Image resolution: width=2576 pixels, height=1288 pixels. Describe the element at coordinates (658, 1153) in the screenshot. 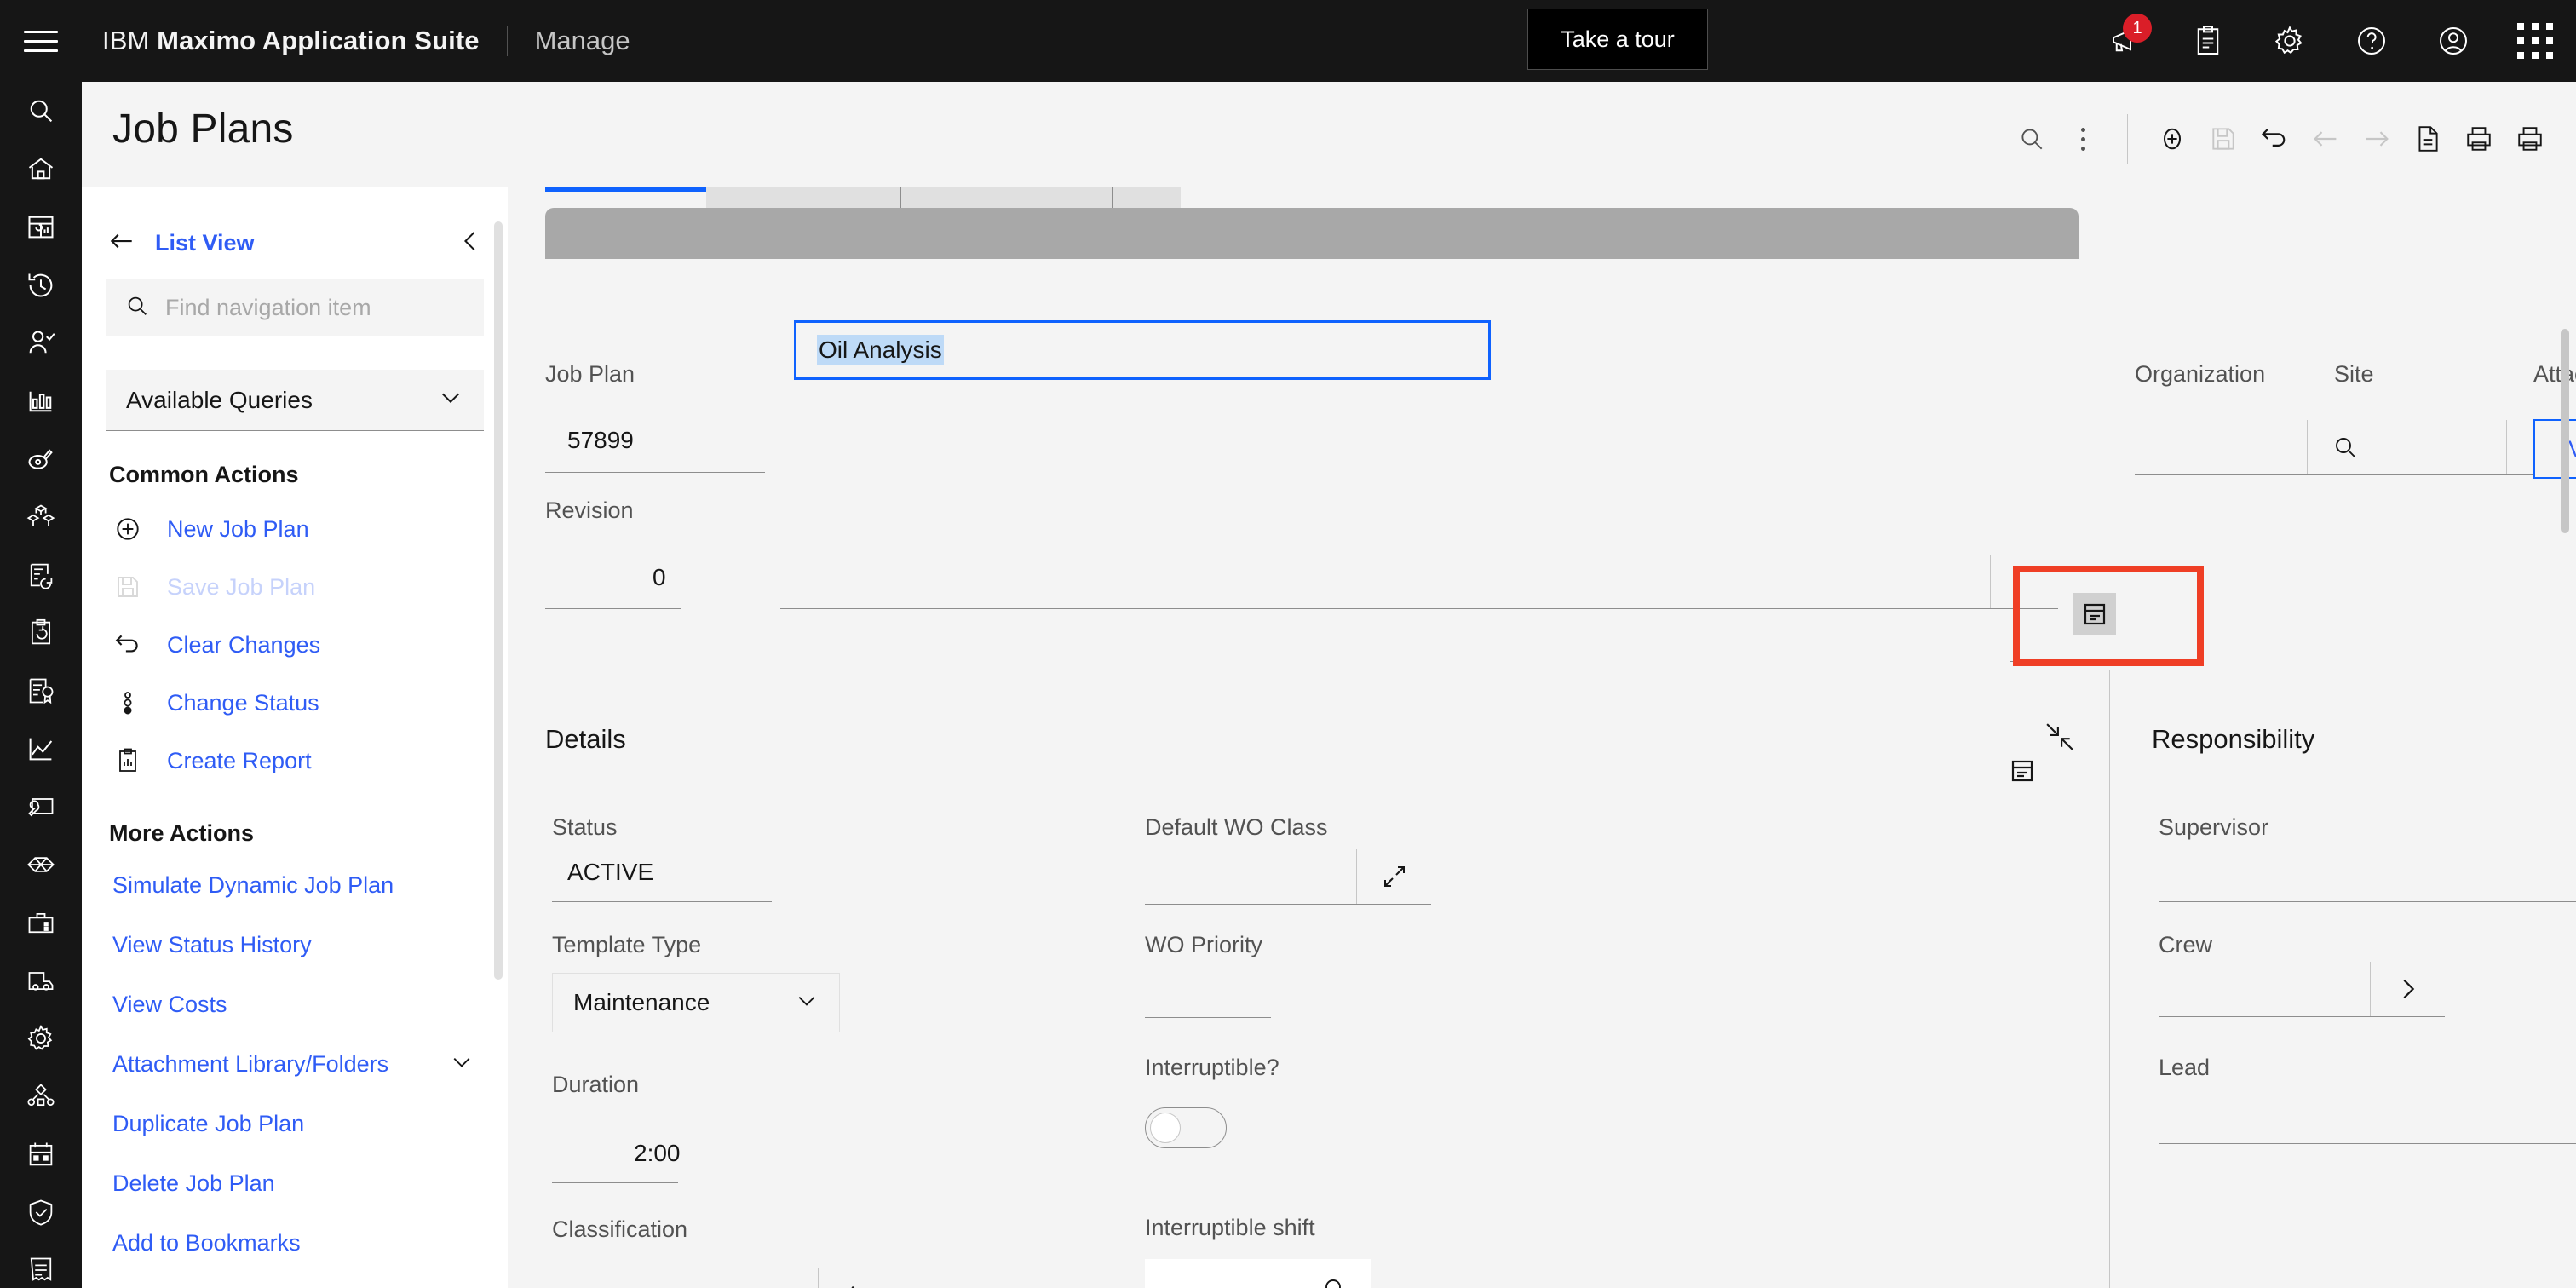

I see `duration-value: 2:00` at that location.